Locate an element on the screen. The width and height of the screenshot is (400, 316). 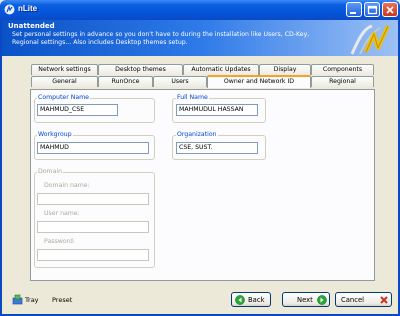
nlite-logo-icon is located at coordinates (370, 39).